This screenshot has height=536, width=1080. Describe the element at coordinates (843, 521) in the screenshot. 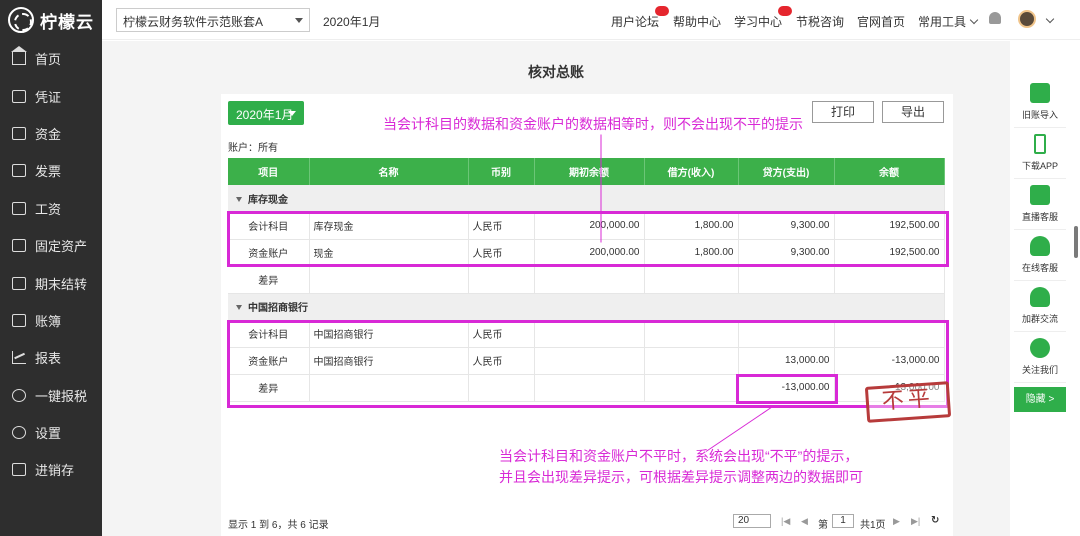

I see `page-number-input: 1` at that location.